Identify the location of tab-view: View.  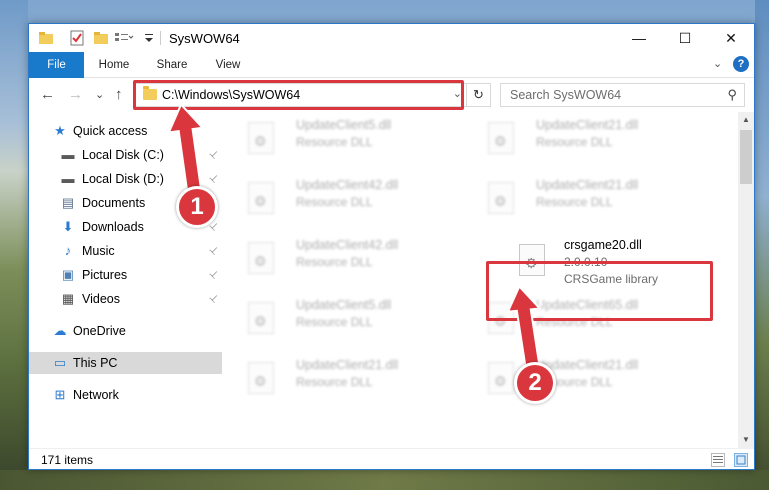
(228, 65).